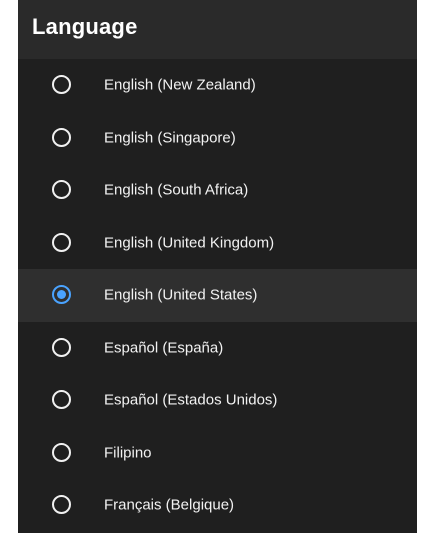 The width and height of the screenshot is (430, 533). I want to click on language-option-espanol-estados-unidos: Español (Estados Unidos), so click(217, 400).